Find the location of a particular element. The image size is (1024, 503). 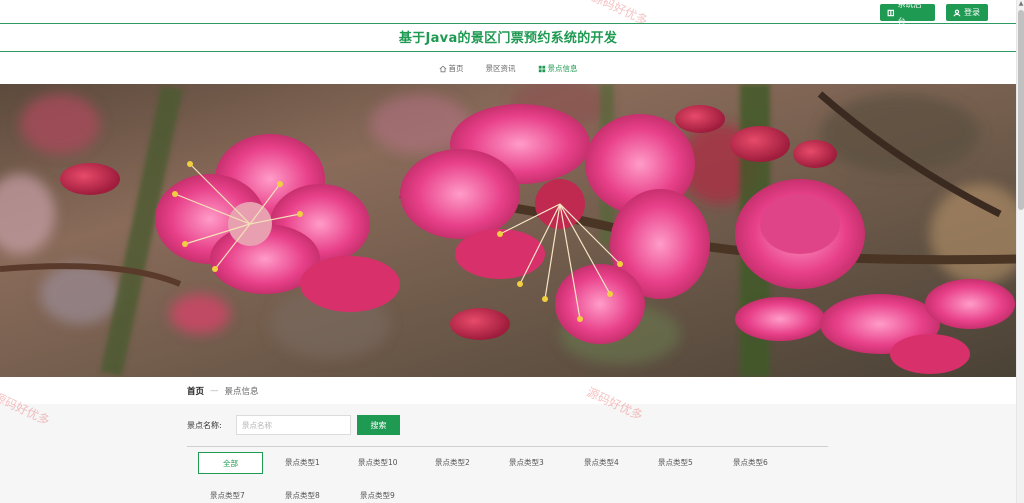

book-icon is located at coordinates (891, 12).